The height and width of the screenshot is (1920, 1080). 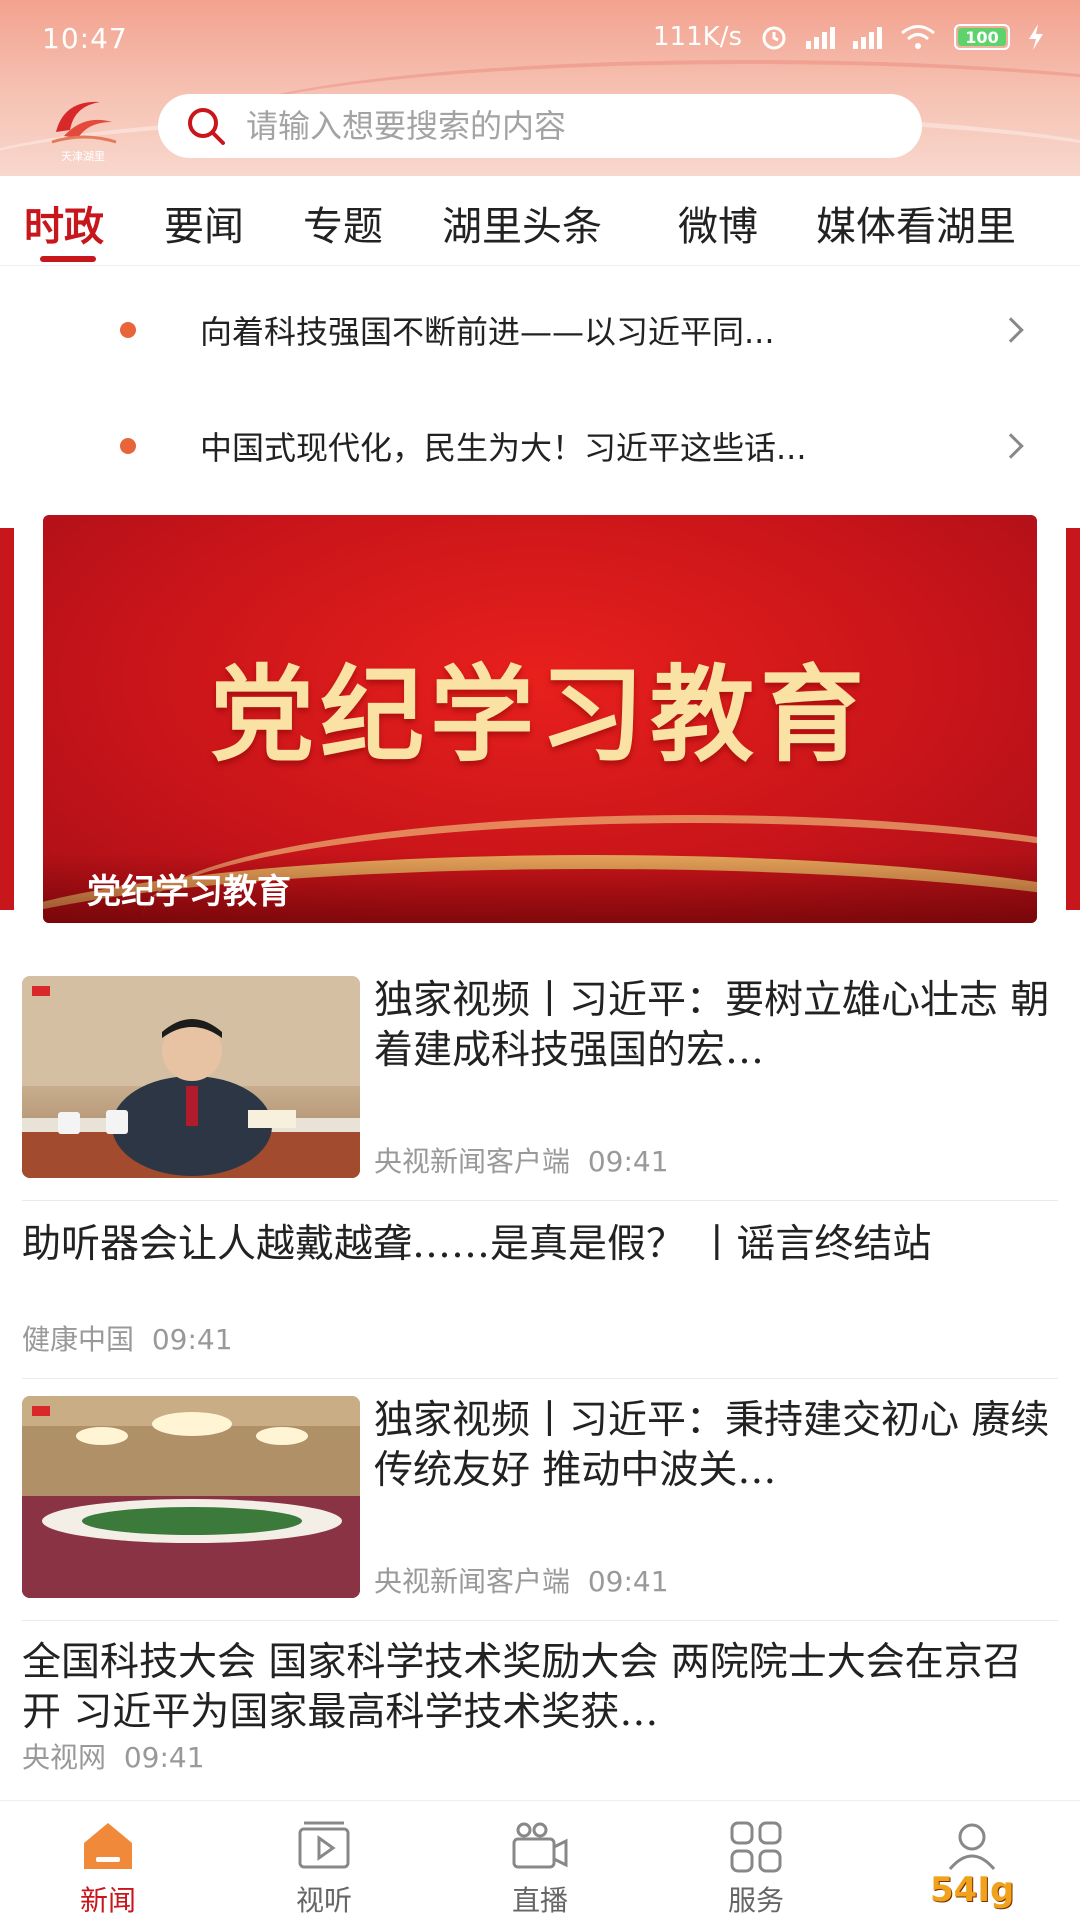 What do you see at coordinates (522, 223) in the screenshot?
I see `tab-huli-toutiao: 湖里头条` at bounding box center [522, 223].